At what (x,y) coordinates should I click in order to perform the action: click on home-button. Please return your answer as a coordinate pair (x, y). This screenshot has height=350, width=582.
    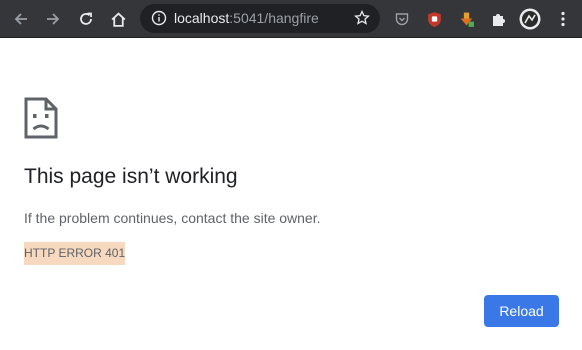
    Looking at the image, I should click on (118, 19).